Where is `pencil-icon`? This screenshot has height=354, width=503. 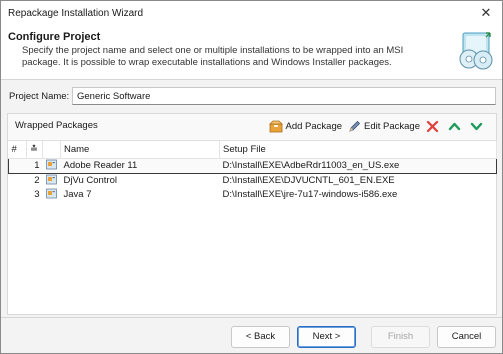
pencil-icon is located at coordinates (355, 126).